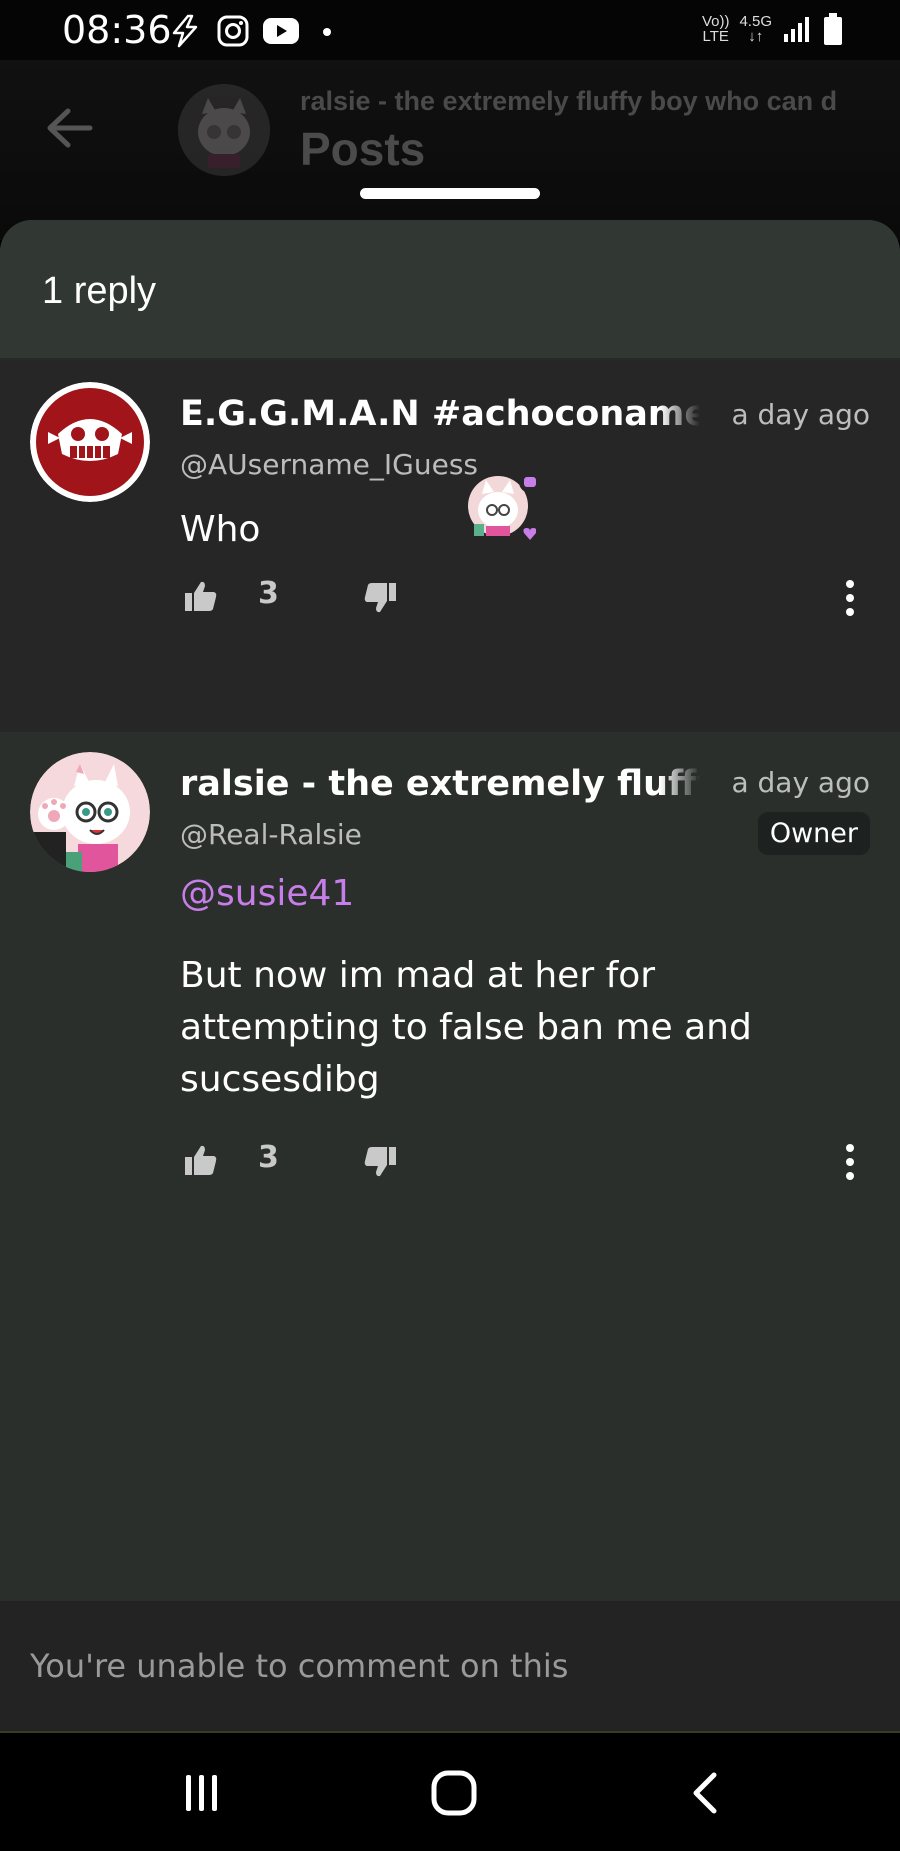 The image size is (900, 1851). Describe the element at coordinates (69, 128) in the screenshot. I see `back-arrow-icon` at that location.